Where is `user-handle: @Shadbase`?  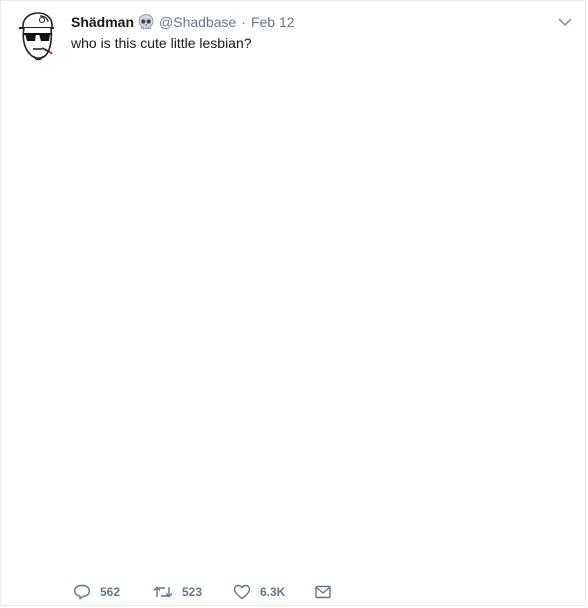
user-handle: @Shadbase is located at coordinates (197, 22).